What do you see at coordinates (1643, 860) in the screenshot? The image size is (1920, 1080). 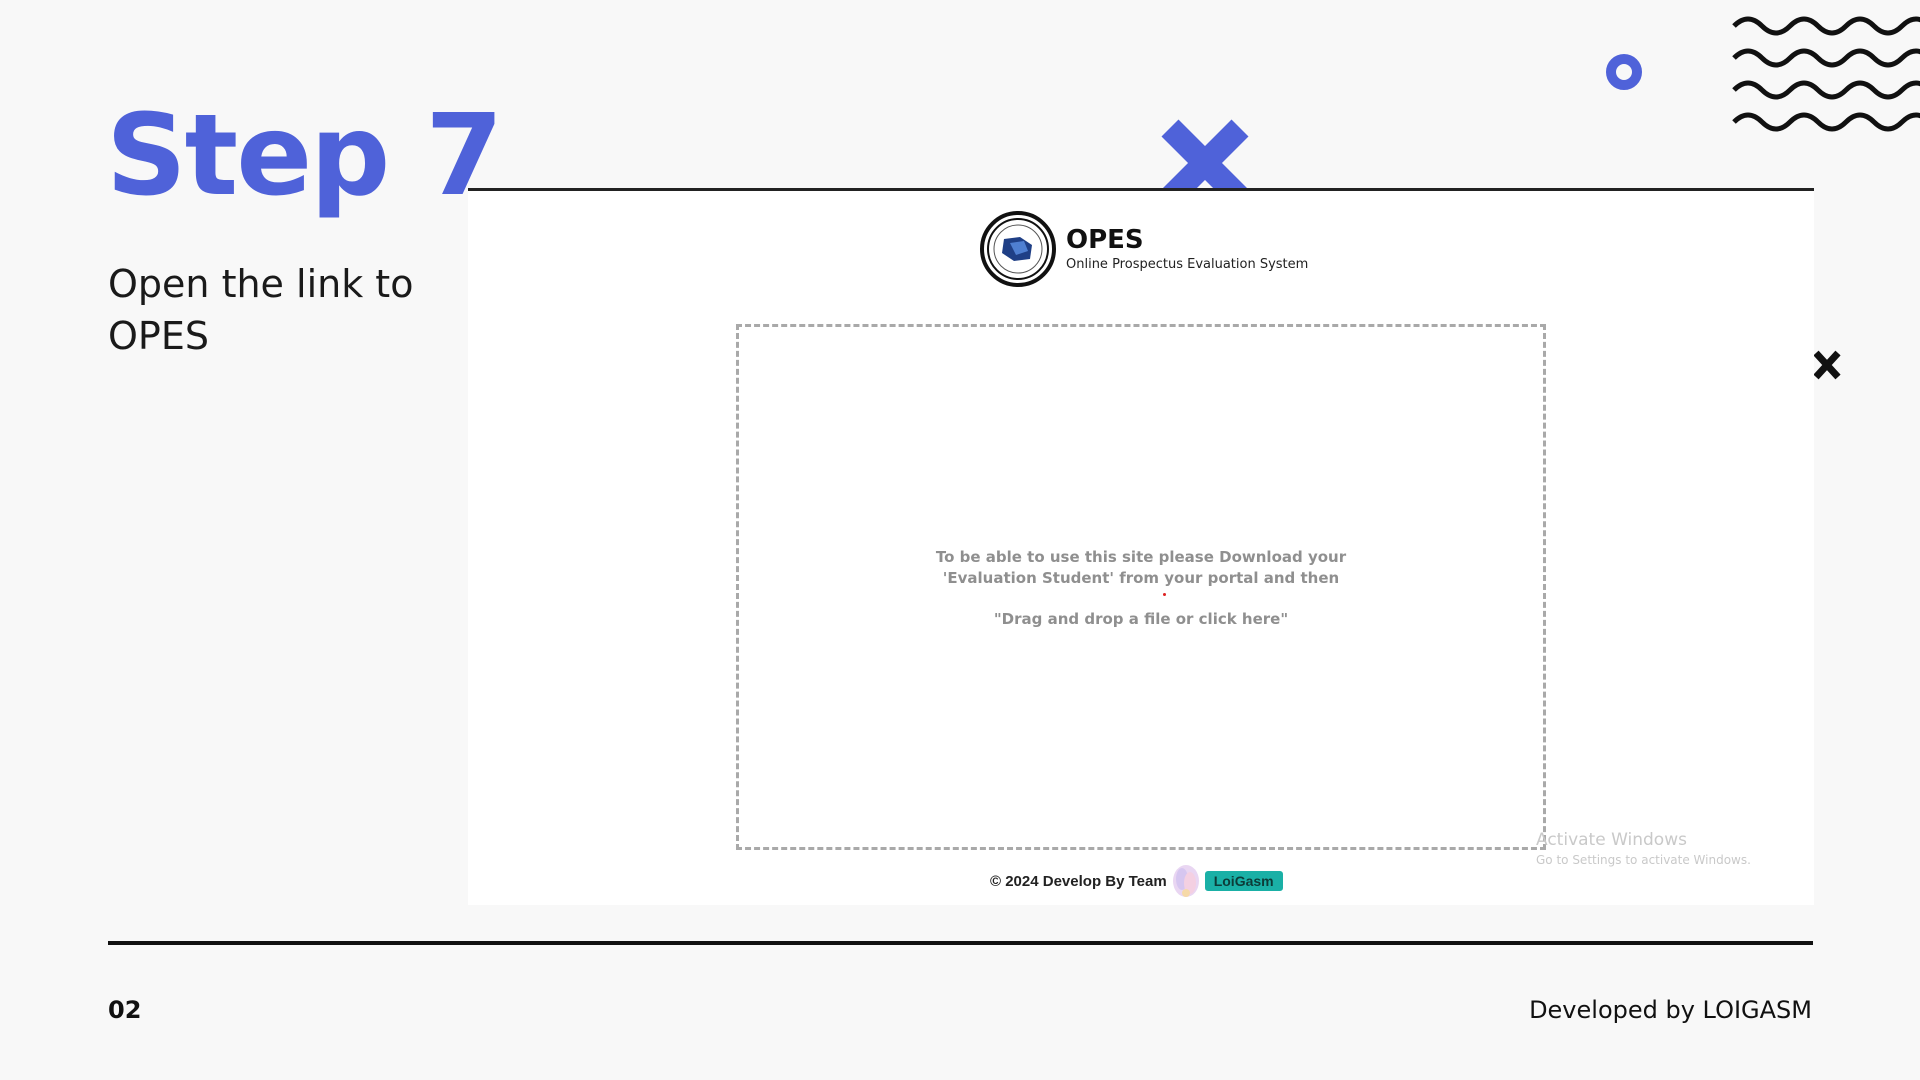 I see `activate-windows-subtitle: Go to Settings to activate Windows.` at bounding box center [1643, 860].